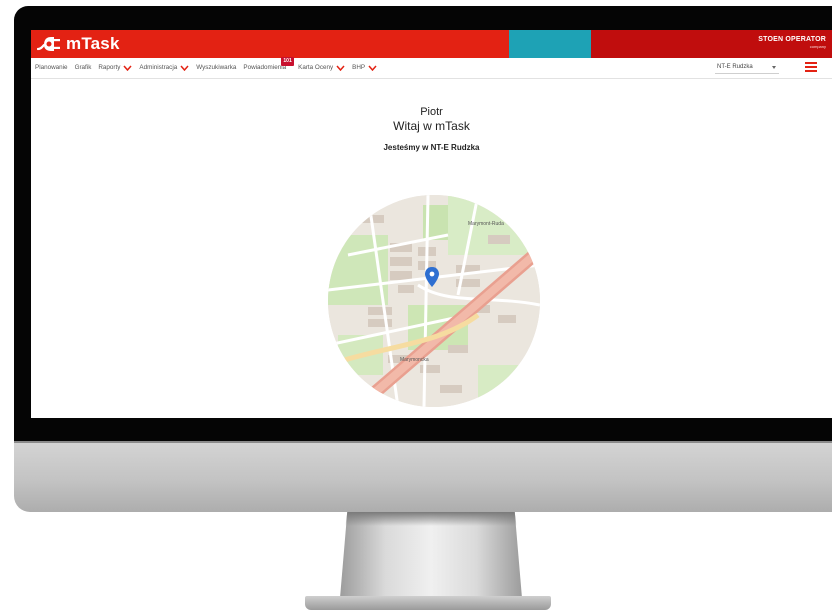 This screenshot has width=832, height=614. I want to click on operator-subtitle: company, so click(817, 46).